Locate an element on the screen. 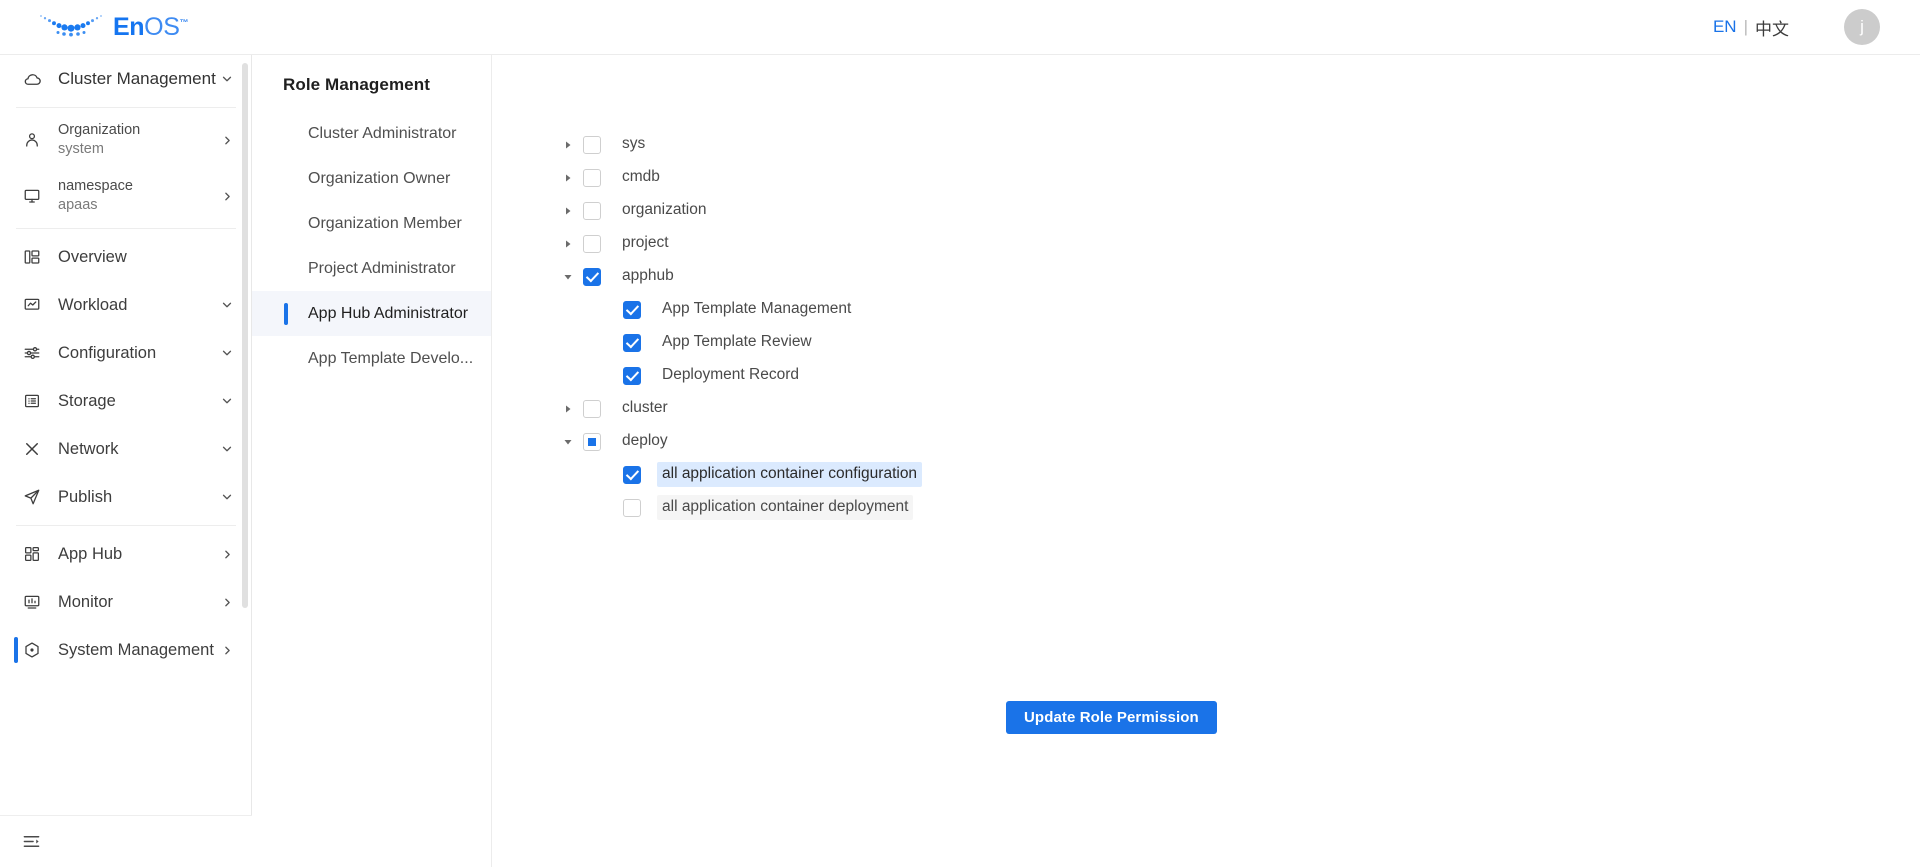 This screenshot has height=867, width=1920. tree-label-organization: organization is located at coordinates (664, 210).